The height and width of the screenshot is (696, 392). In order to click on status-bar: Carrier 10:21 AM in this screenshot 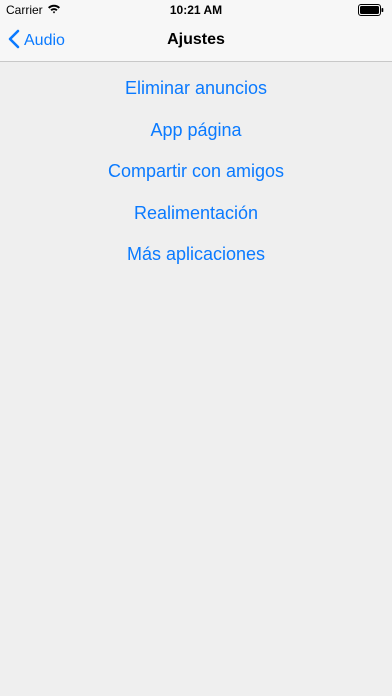, I will do `click(196, 10)`.